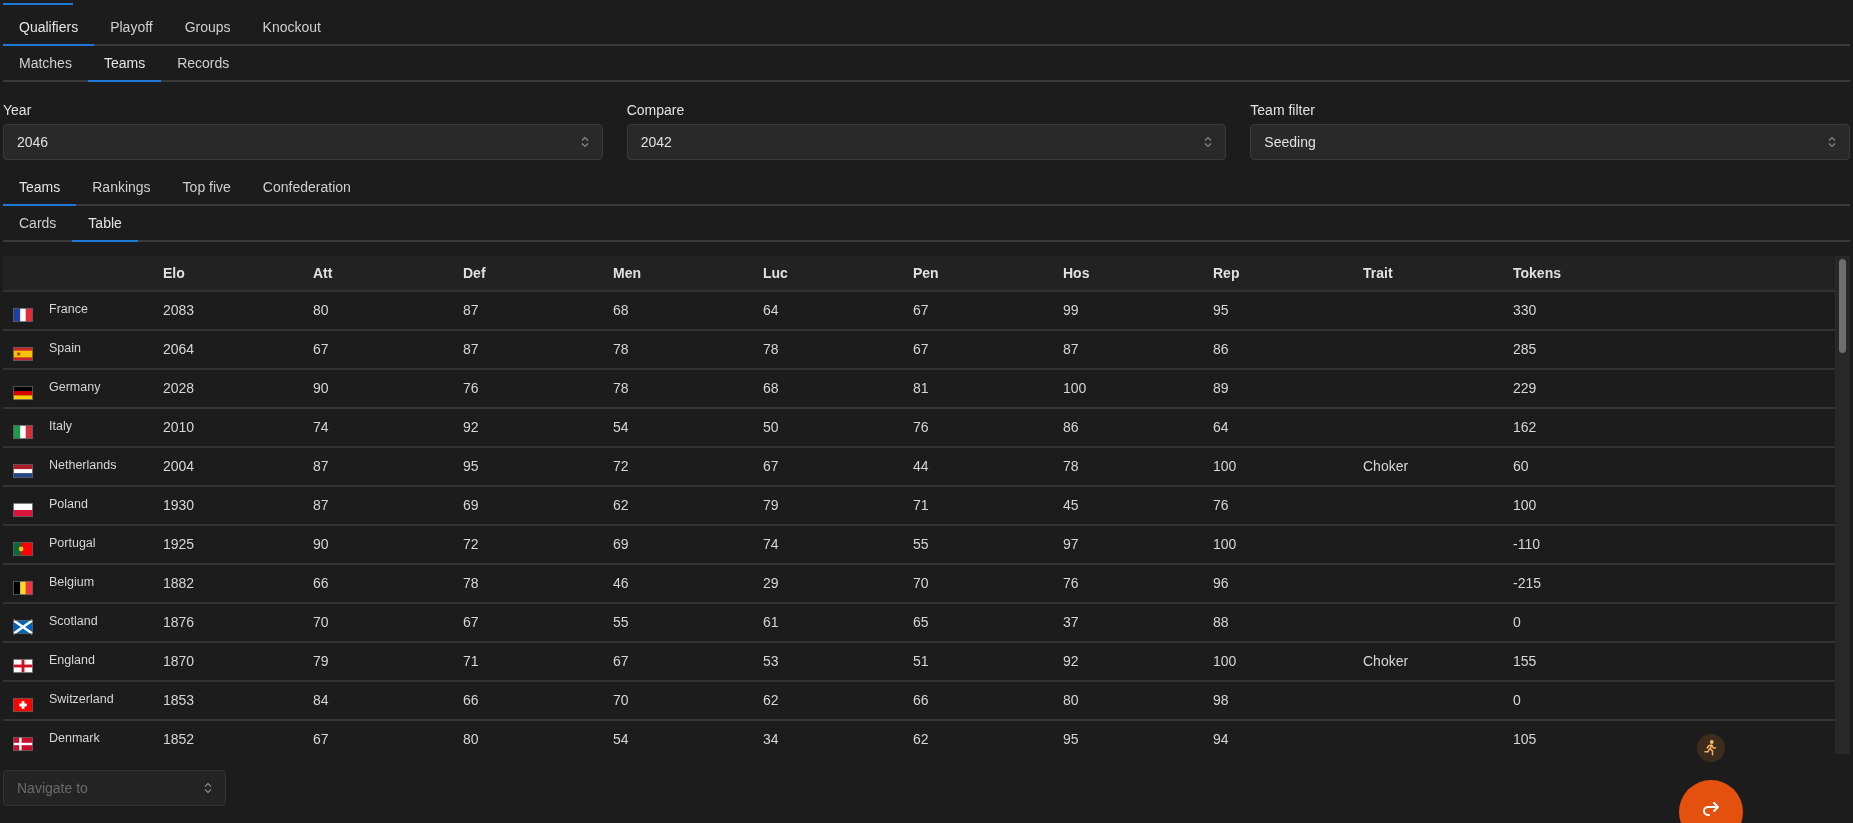 The image size is (1853, 823). What do you see at coordinates (471, 661) in the screenshot?
I see `table-cell-text: 71` at bounding box center [471, 661].